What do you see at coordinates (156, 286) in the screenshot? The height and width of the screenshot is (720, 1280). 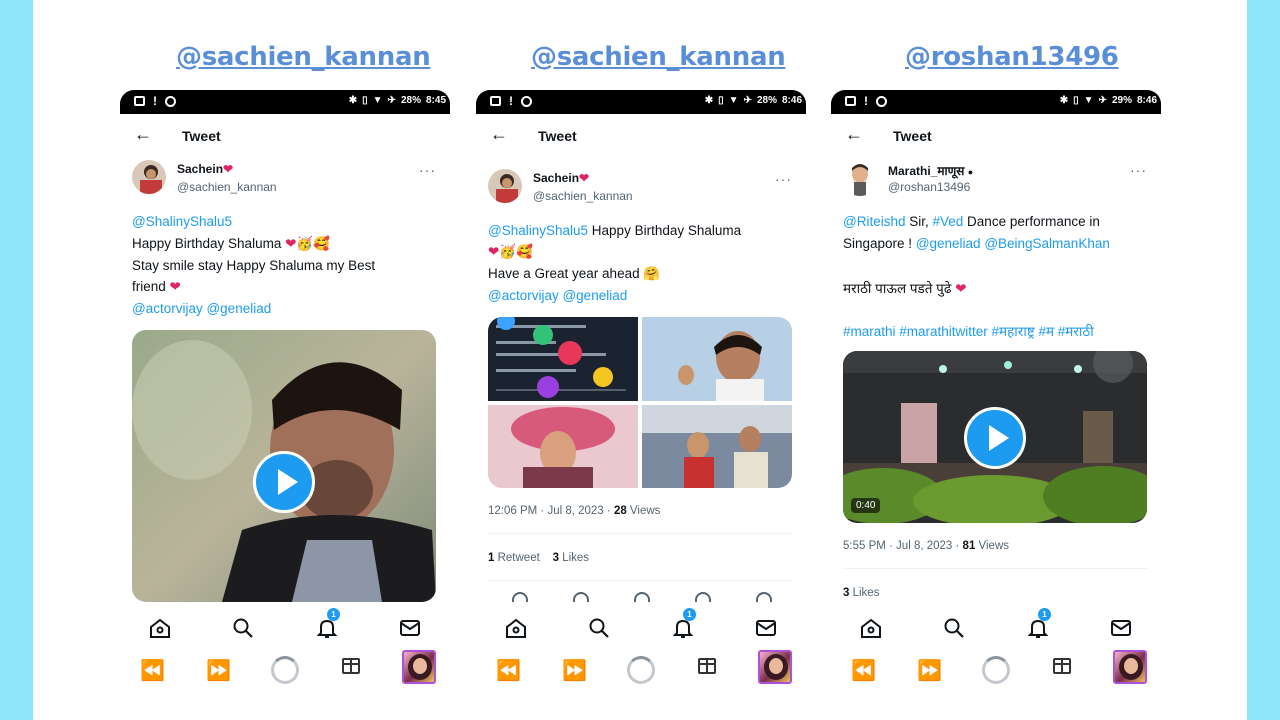 I see `tweet-line: friend ❤` at bounding box center [156, 286].